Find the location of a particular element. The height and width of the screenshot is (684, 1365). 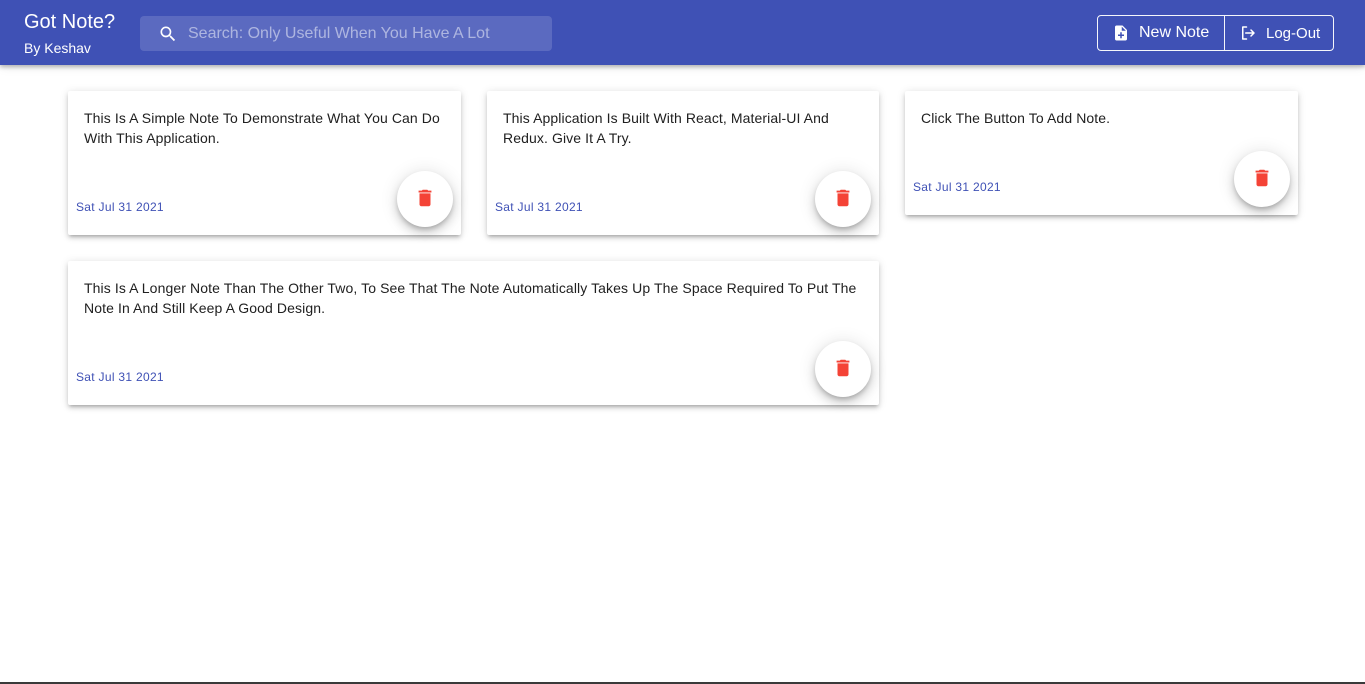

search-icon is located at coordinates (168, 34).